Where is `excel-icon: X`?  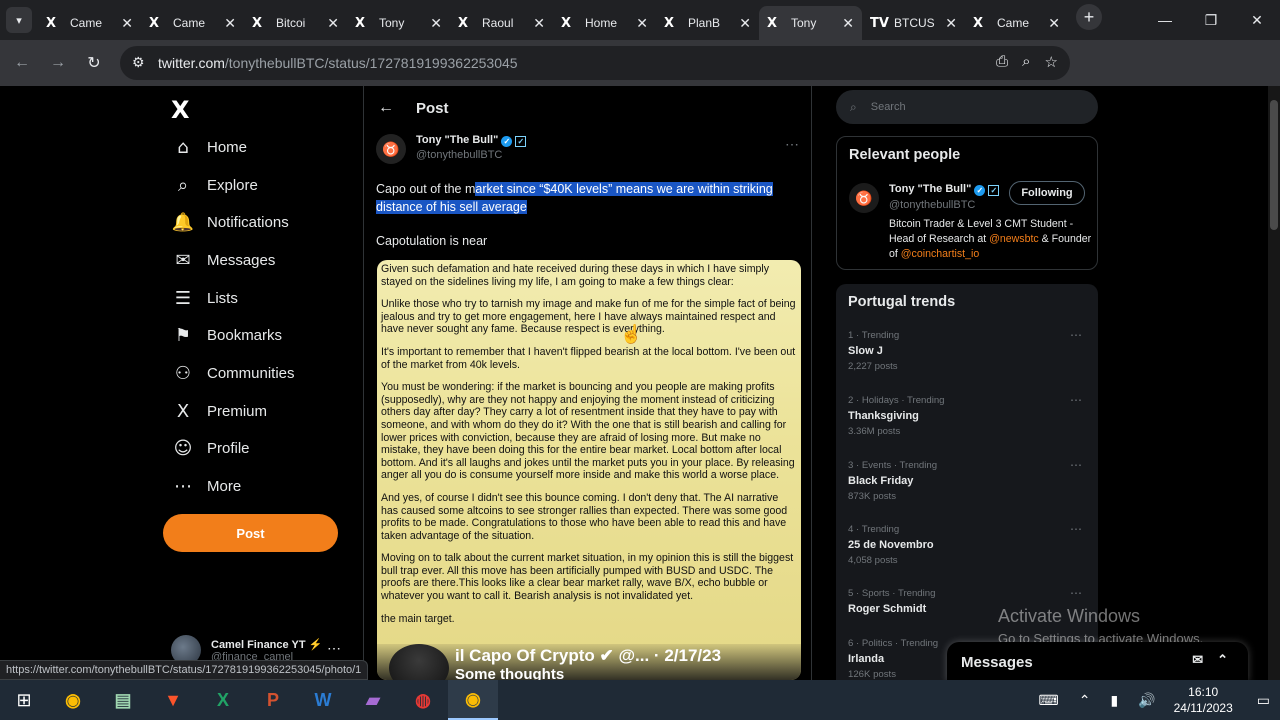 excel-icon: X is located at coordinates (223, 700).